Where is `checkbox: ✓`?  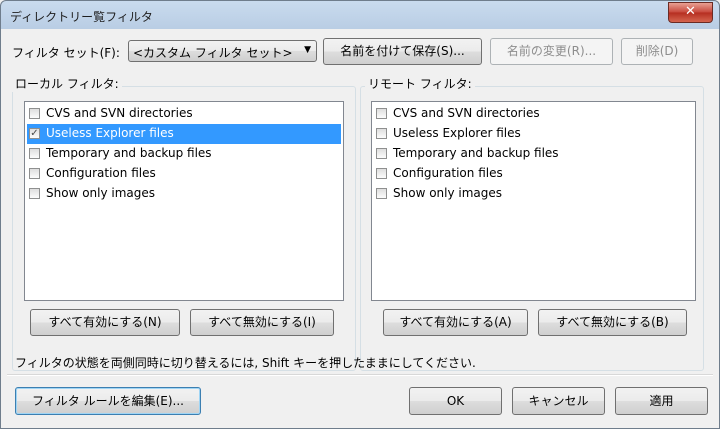 checkbox: ✓ is located at coordinates (34, 133).